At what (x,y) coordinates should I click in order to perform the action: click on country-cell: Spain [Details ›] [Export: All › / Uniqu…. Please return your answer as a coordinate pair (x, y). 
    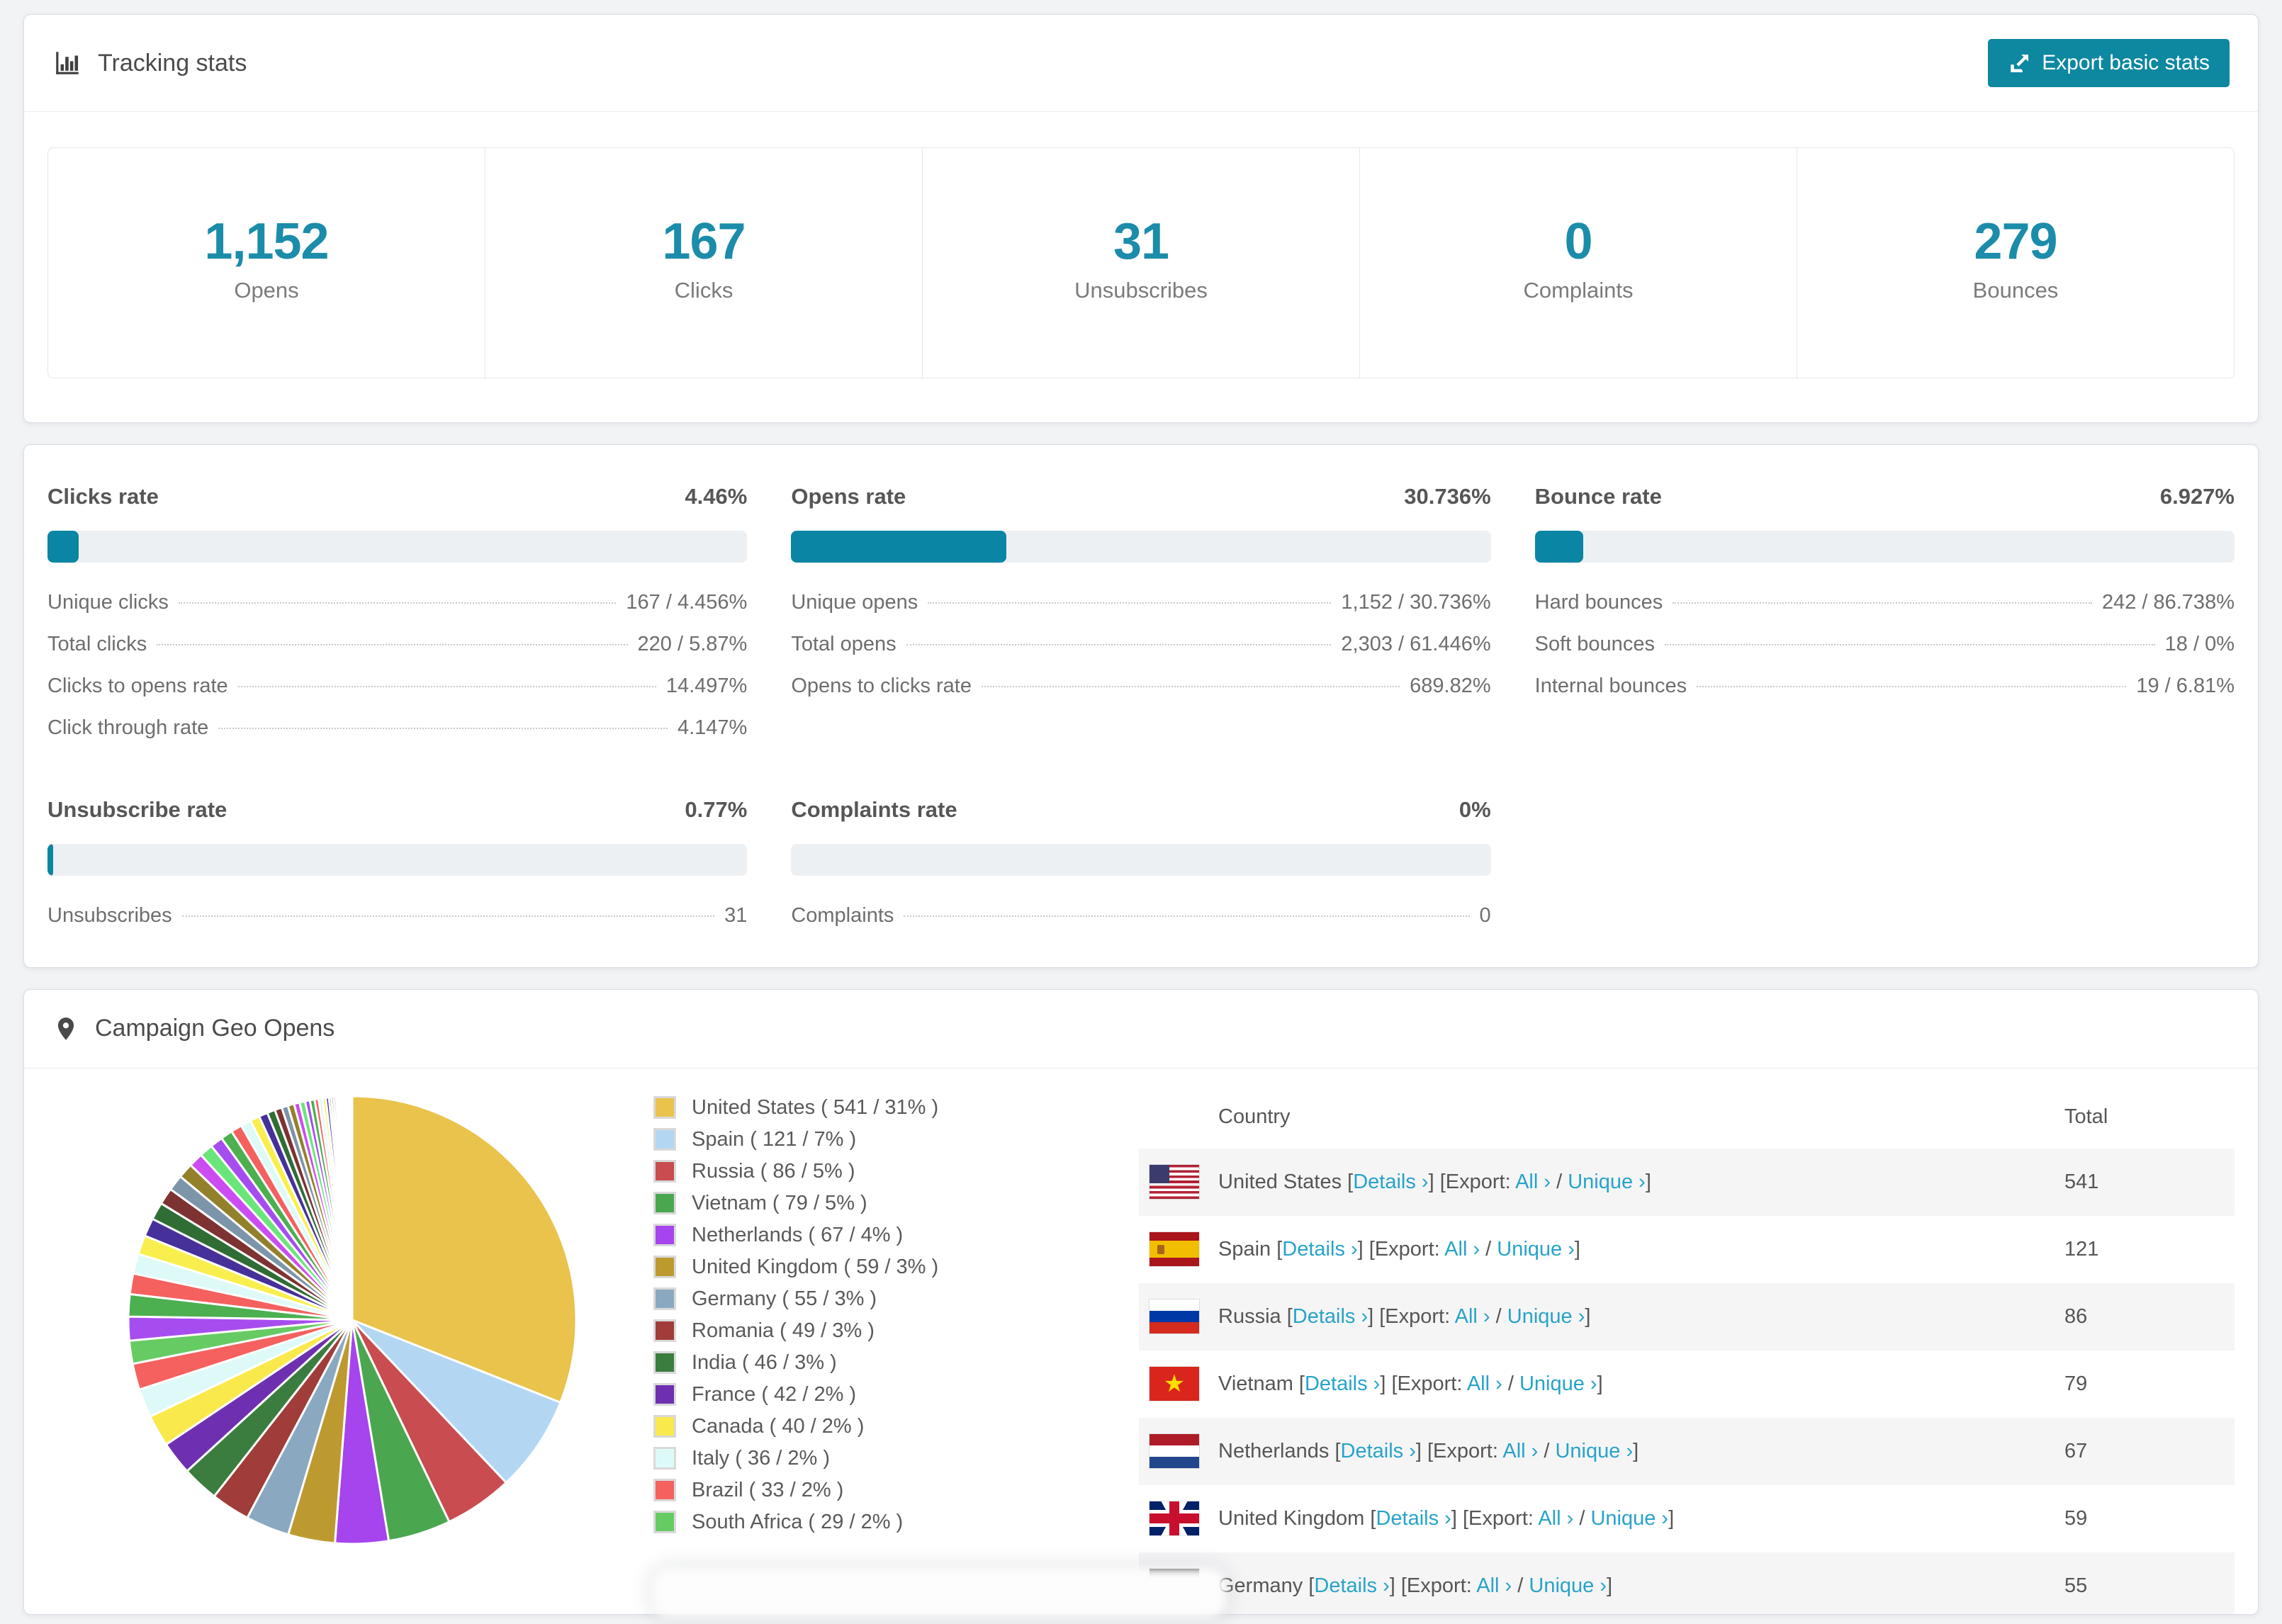
    Looking at the image, I should click on (1641, 1249).